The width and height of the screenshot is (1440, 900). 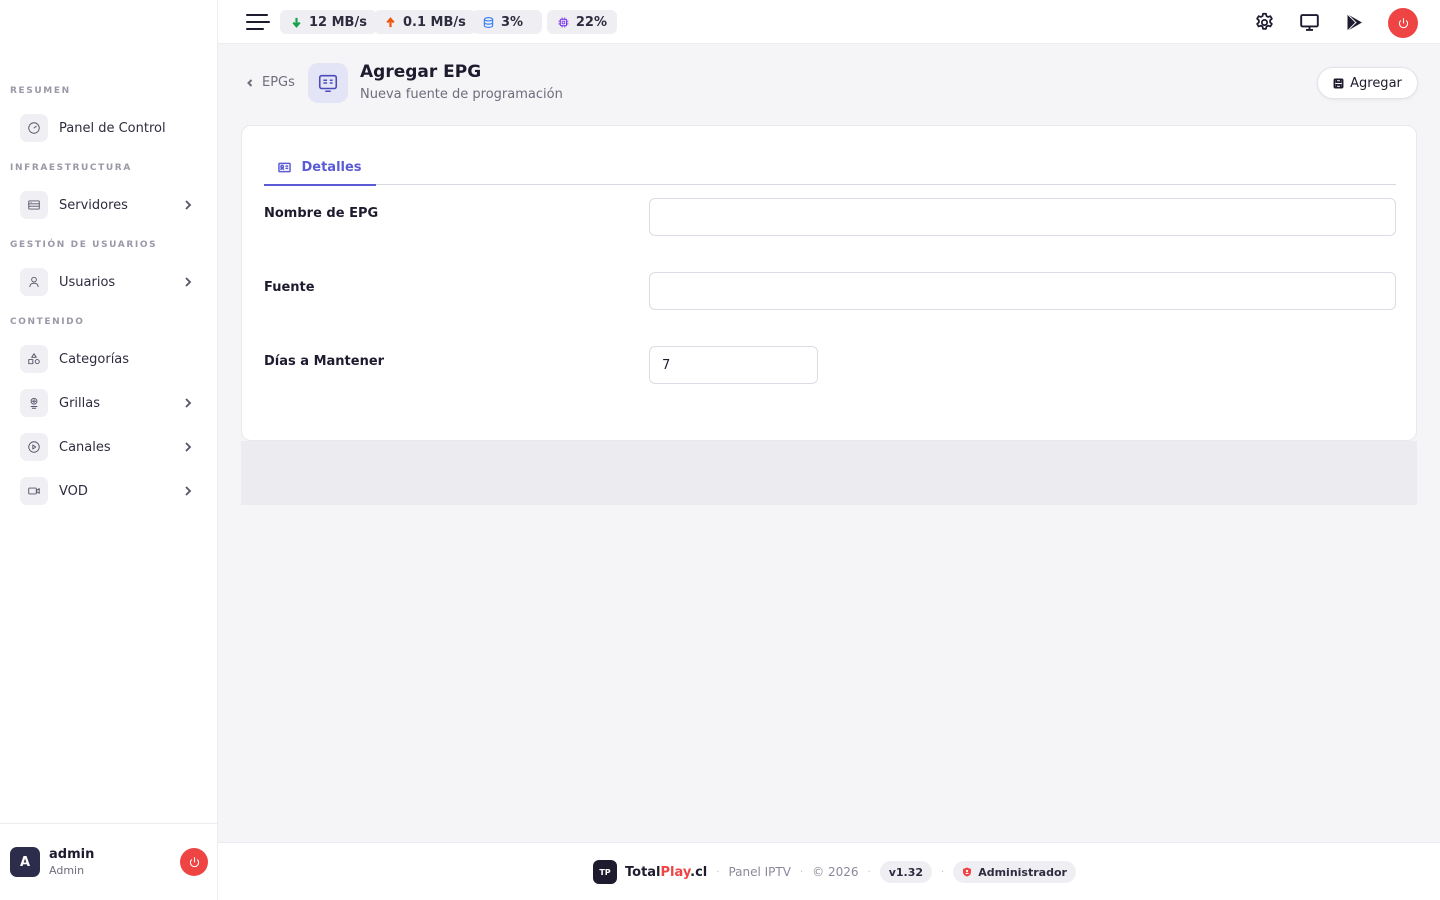 I want to click on sidebar-item-categorias: Categorías, so click(x=110, y=359).